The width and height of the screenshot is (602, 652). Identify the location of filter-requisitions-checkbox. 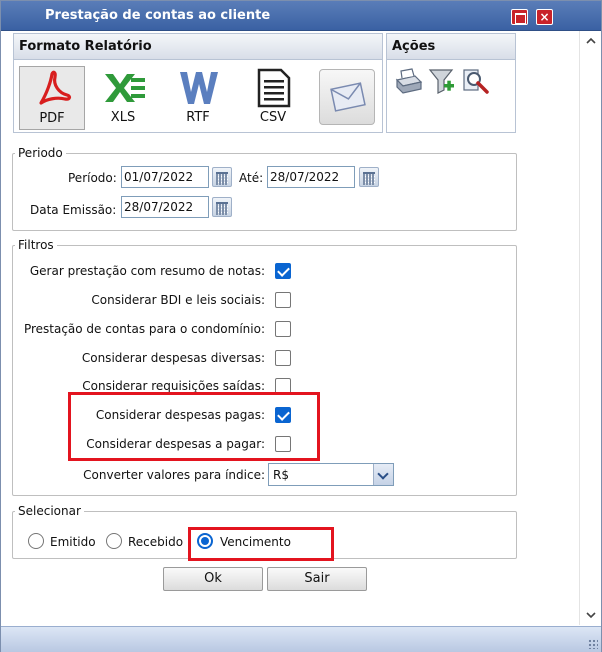
(283, 386).